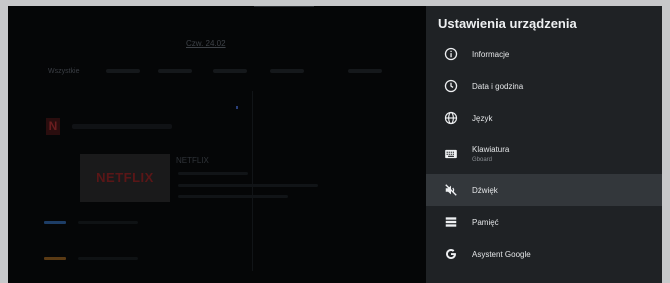 The width and height of the screenshot is (670, 283). Describe the element at coordinates (206, 43) in the screenshot. I see `date-tab: Czw. 24.02` at that location.